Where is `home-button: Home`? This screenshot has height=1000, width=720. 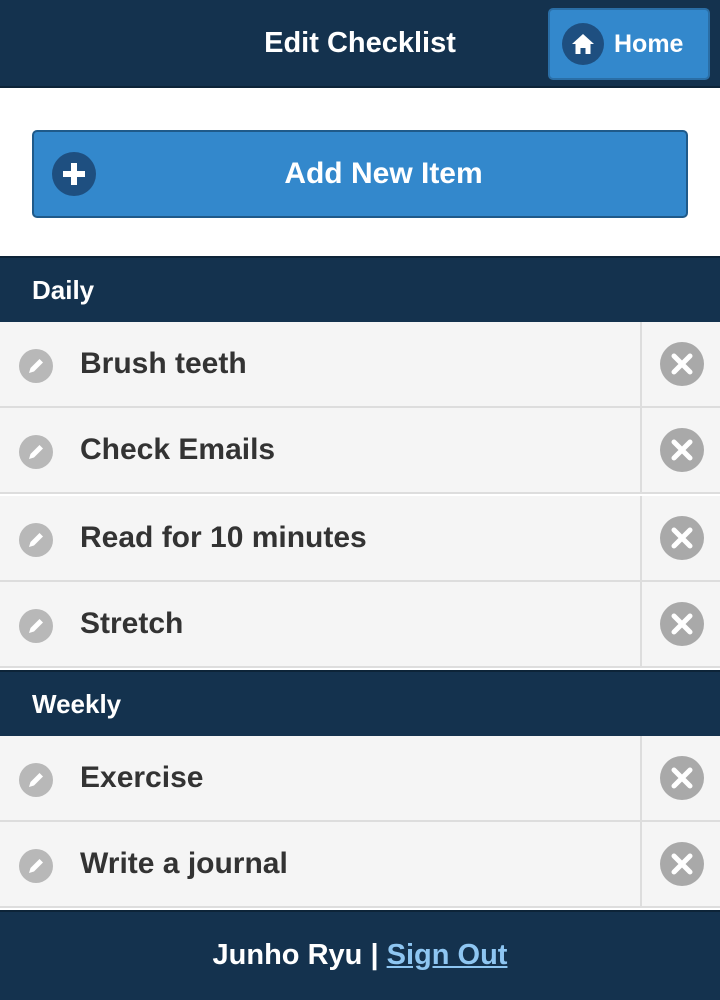 home-button: Home is located at coordinates (629, 44).